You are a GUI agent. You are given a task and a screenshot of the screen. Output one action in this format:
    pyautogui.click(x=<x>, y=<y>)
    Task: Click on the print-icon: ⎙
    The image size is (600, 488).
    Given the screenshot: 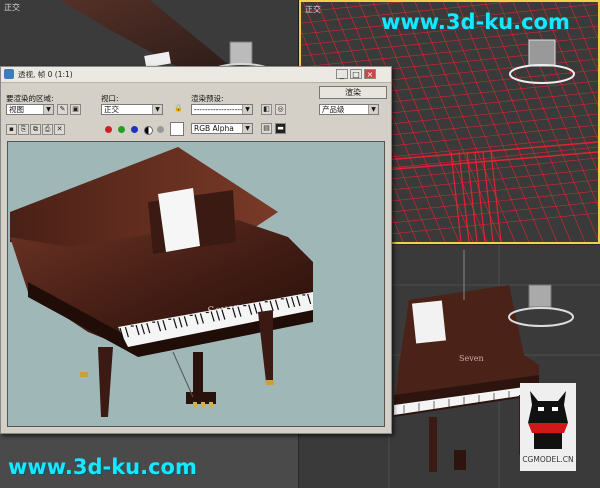 What is the action you would take?
    pyautogui.click(x=47, y=129)
    